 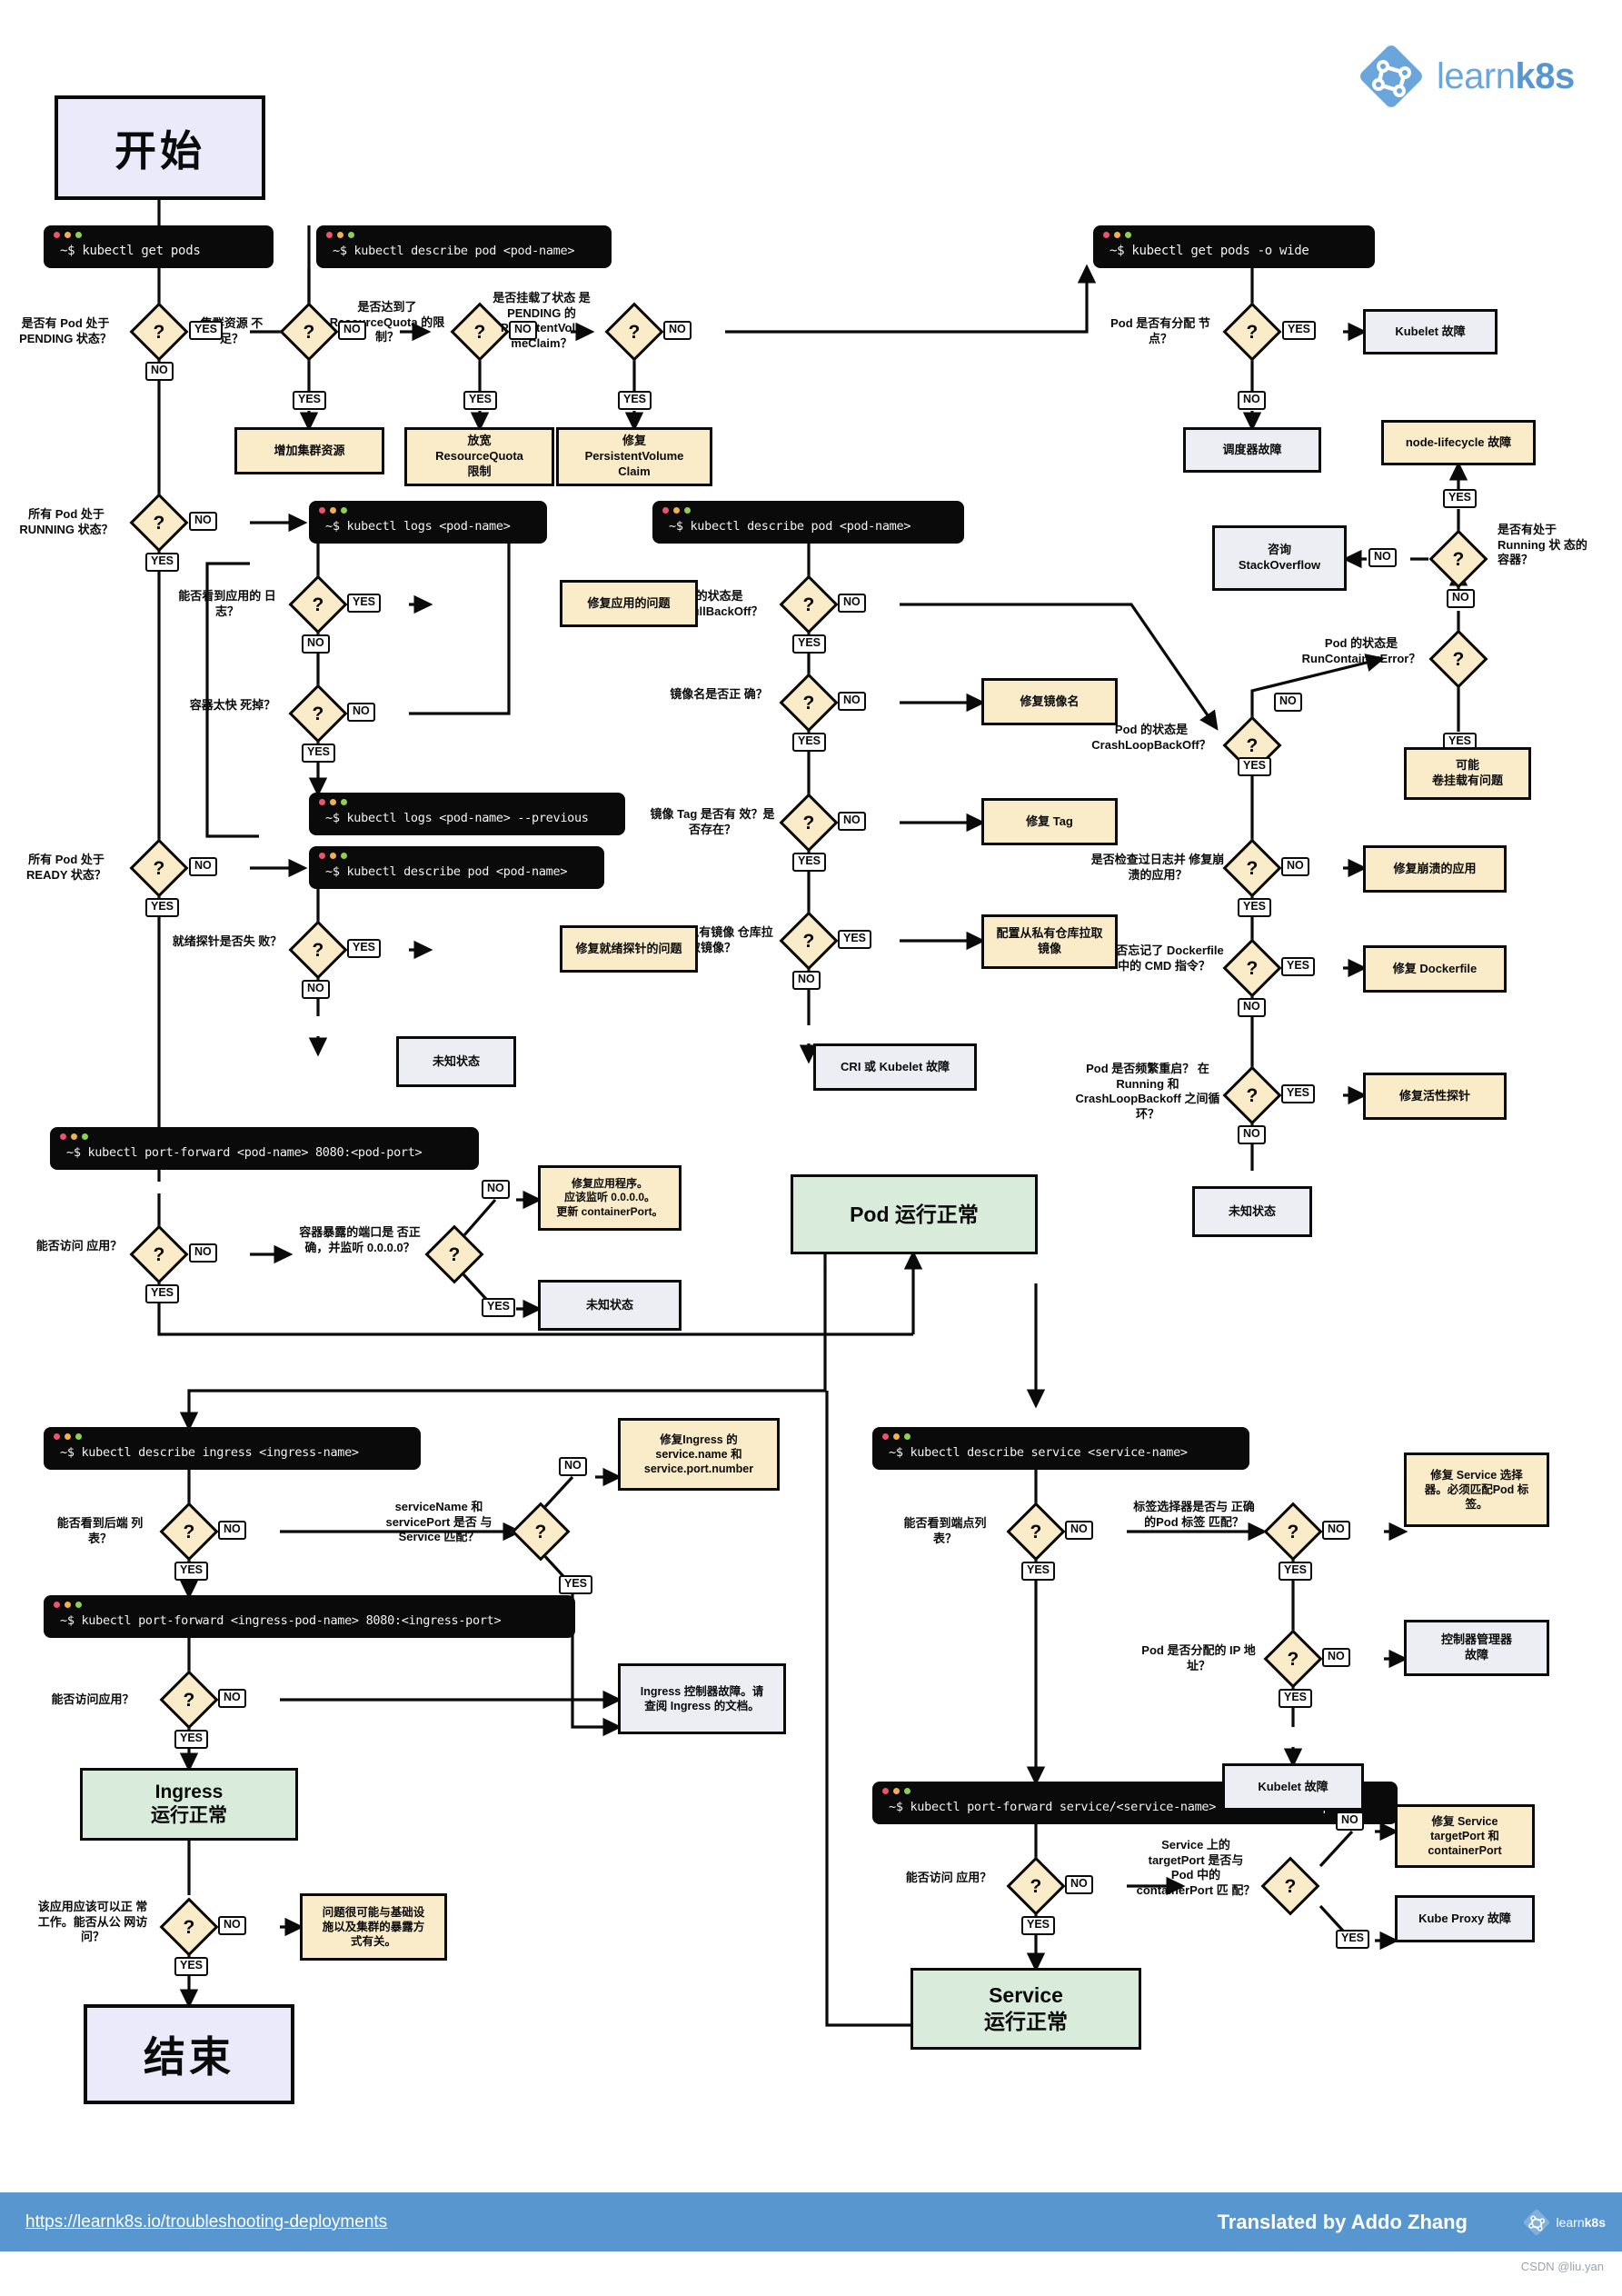 What do you see at coordinates (1536, 2222) in the screenshot?
I see `learnk8s-diamond-logo-icon` at bounding box center [1536, 2222].